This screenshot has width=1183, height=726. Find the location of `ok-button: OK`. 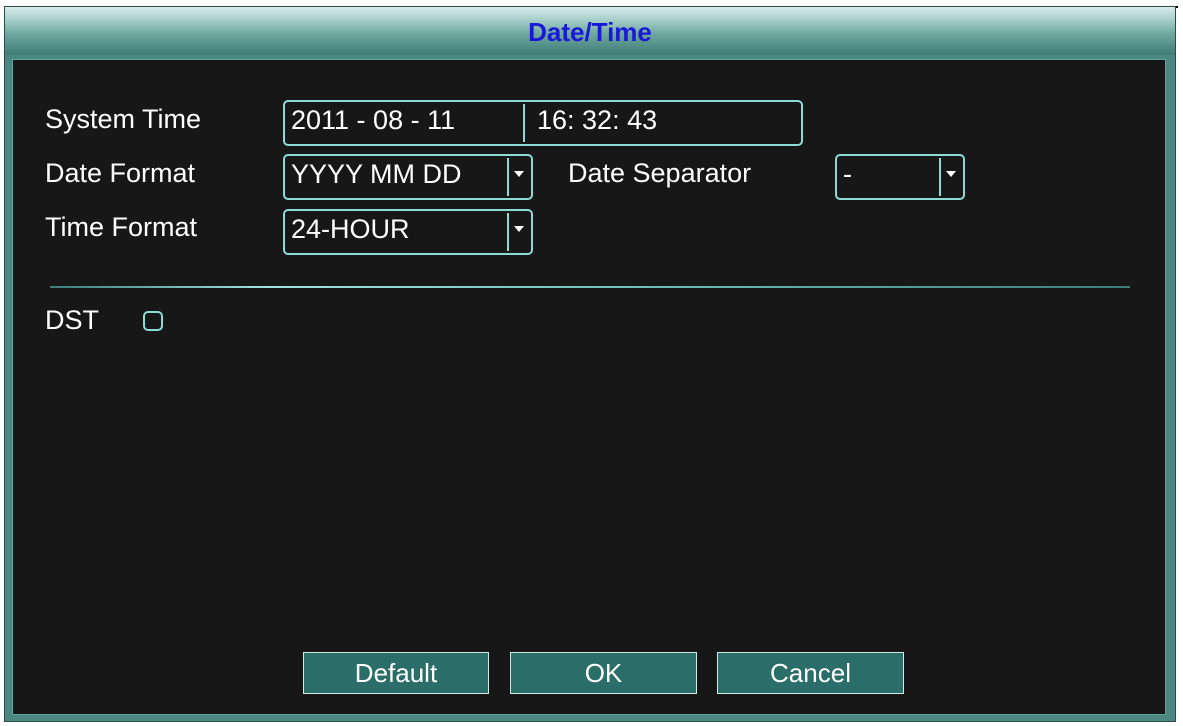

ok-button: OK is located at coordinates (603, 673).